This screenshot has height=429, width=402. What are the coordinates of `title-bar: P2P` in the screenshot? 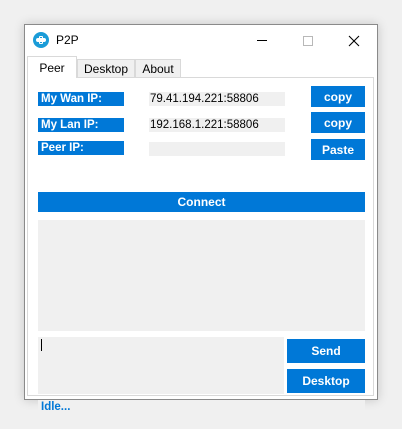 It's located at (201, 40).